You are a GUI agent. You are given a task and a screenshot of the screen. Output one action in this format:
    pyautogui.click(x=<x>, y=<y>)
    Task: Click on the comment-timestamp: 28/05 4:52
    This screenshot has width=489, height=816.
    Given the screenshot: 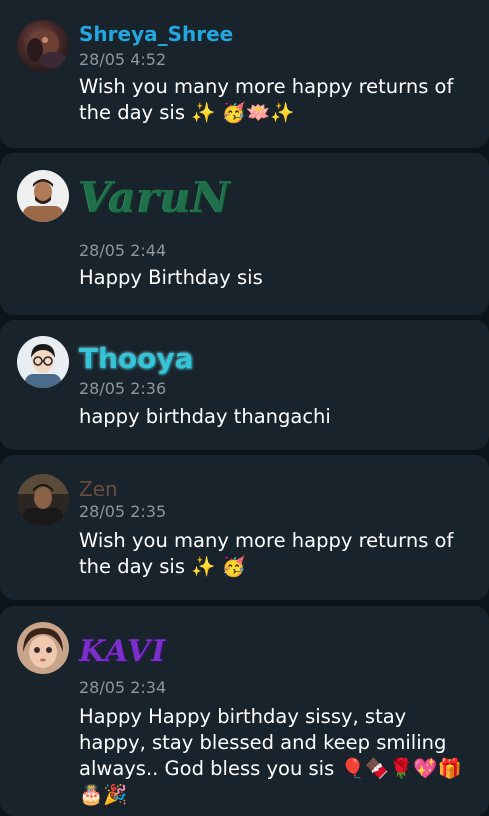 What is the action you would take?
    pyautogui.click(x=123, y=59)
    